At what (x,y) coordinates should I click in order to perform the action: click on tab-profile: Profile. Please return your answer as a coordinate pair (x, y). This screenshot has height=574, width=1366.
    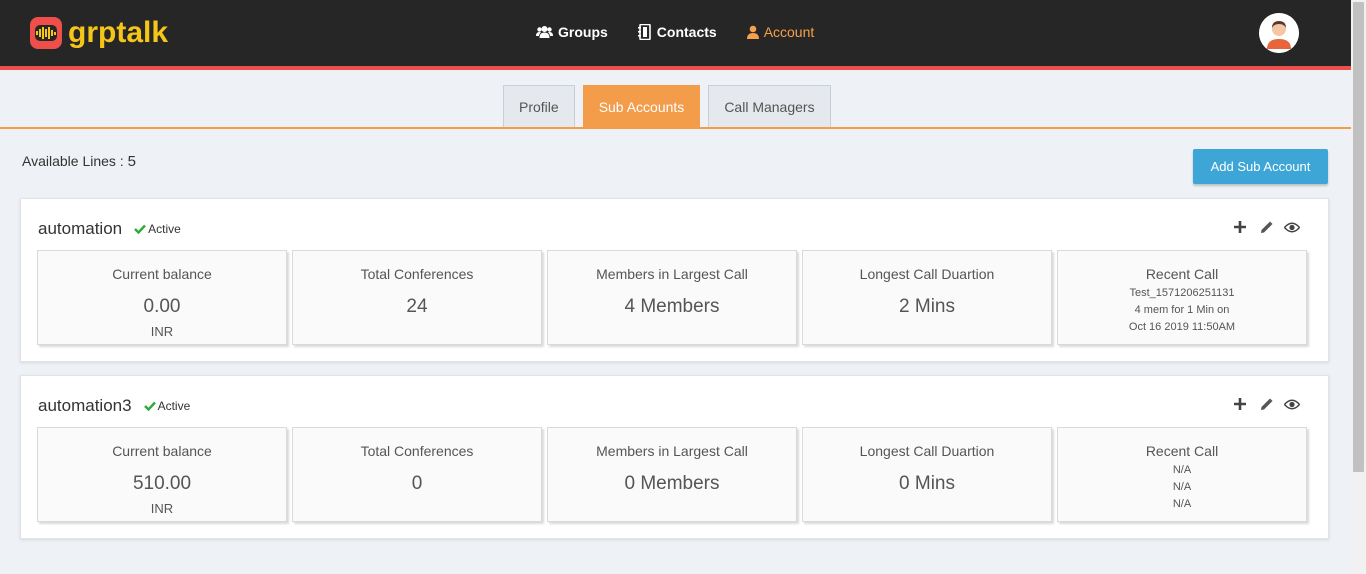
    Looking at the image, I should click on (539, 106).